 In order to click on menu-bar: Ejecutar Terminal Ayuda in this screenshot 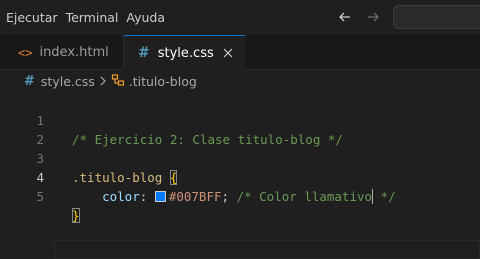, I will do `click(240, 17)`.